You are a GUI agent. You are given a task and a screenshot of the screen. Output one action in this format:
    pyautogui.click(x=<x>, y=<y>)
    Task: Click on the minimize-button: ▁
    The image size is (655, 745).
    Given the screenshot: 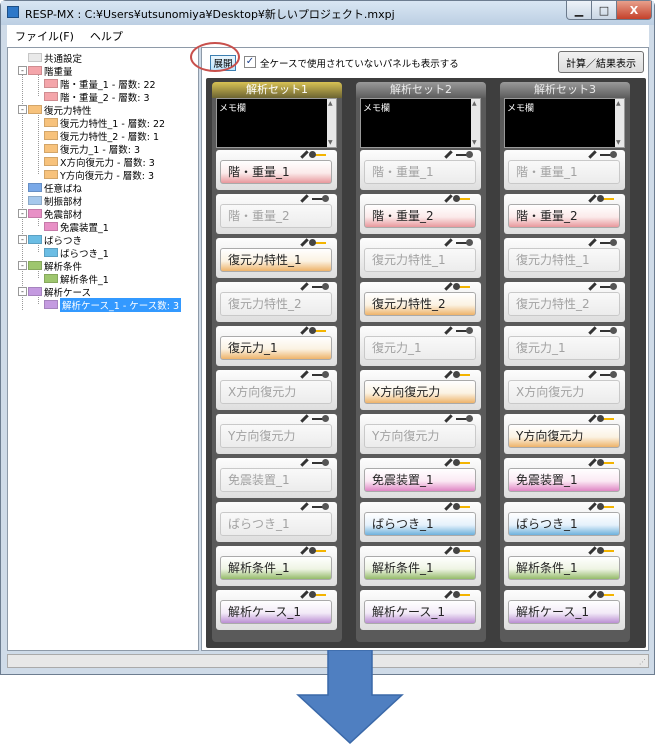 What is the action you would take?
    pyautogui.click(x=579, y=10)
    